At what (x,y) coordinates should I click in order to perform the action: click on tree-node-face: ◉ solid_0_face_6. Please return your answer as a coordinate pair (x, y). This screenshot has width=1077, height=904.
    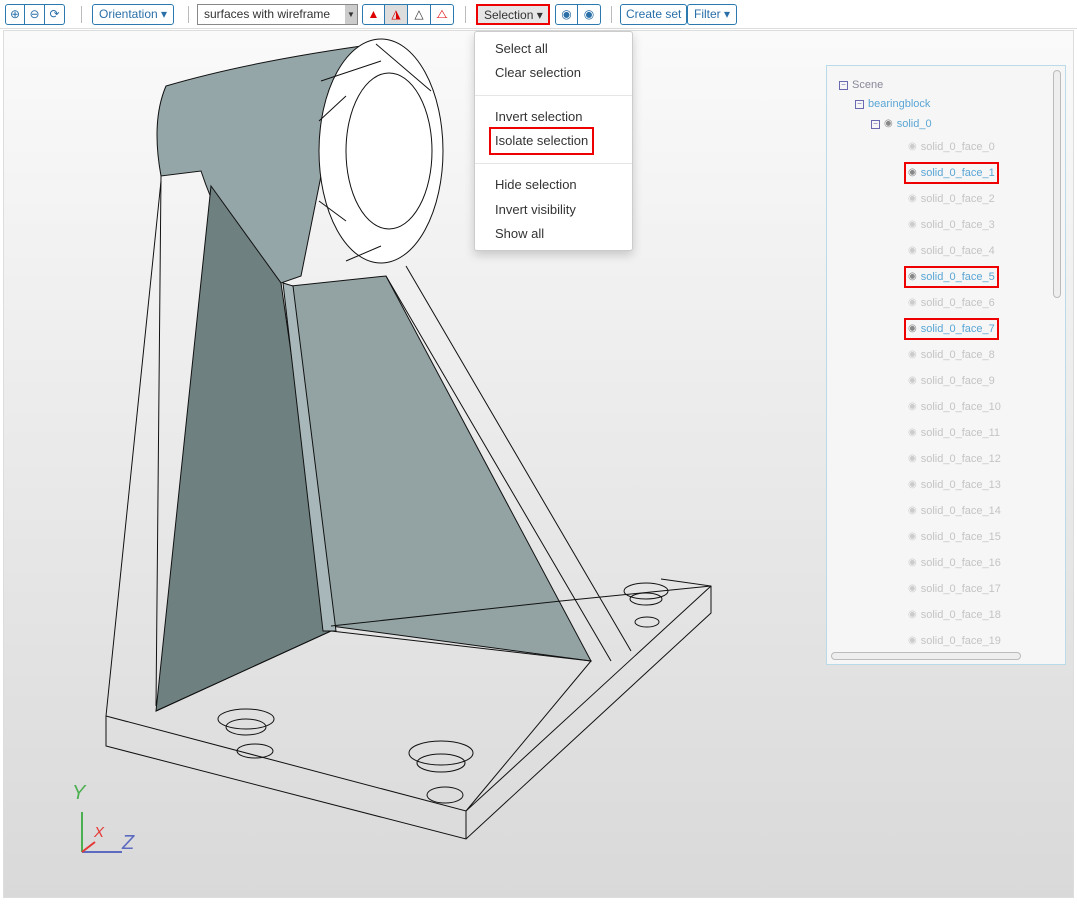
    Looking at the image, I should click on (951, 303).